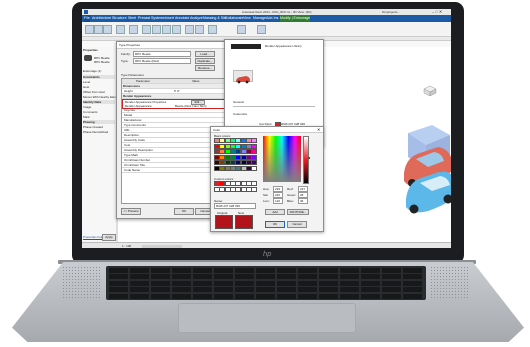 This screenshot has width=530, height=347. Describe the element at coordinates (422, 171) in the screenshot. I see `3d-cars-render` at that location.